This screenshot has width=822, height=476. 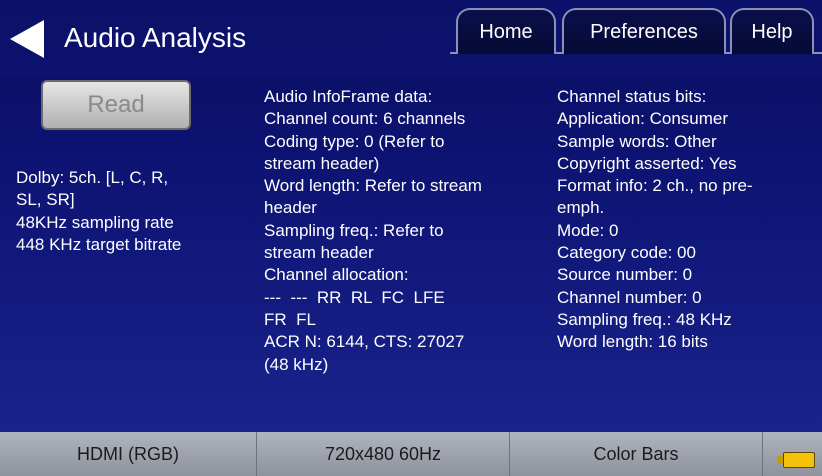 I want to click on pattern-status: Color Bars, so click(x=636, y=454).